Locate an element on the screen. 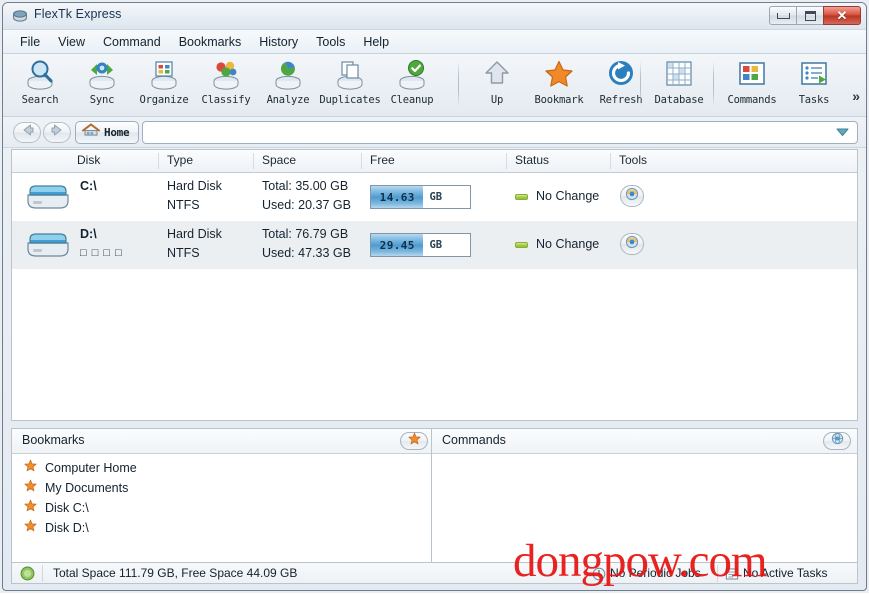 Image resolution: width=869 pixels, height=596 pixels. free-space-bar-fill: 29.45 is located at coordinates (397, 245).